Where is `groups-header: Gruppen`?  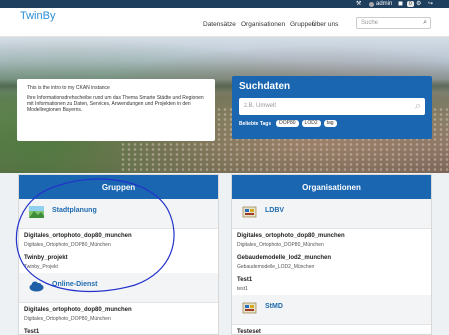
groups-header: Gruppen is located at coordinates (118, 187).